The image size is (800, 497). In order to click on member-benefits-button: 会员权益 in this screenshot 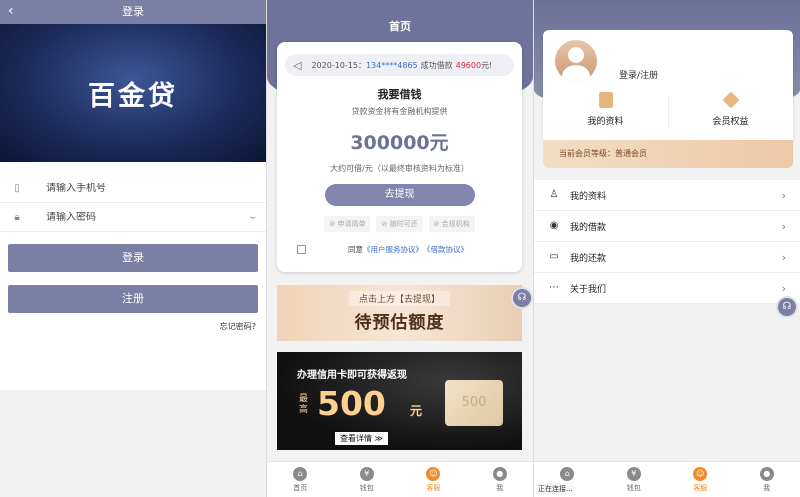, I will do `click(730, 109)`.